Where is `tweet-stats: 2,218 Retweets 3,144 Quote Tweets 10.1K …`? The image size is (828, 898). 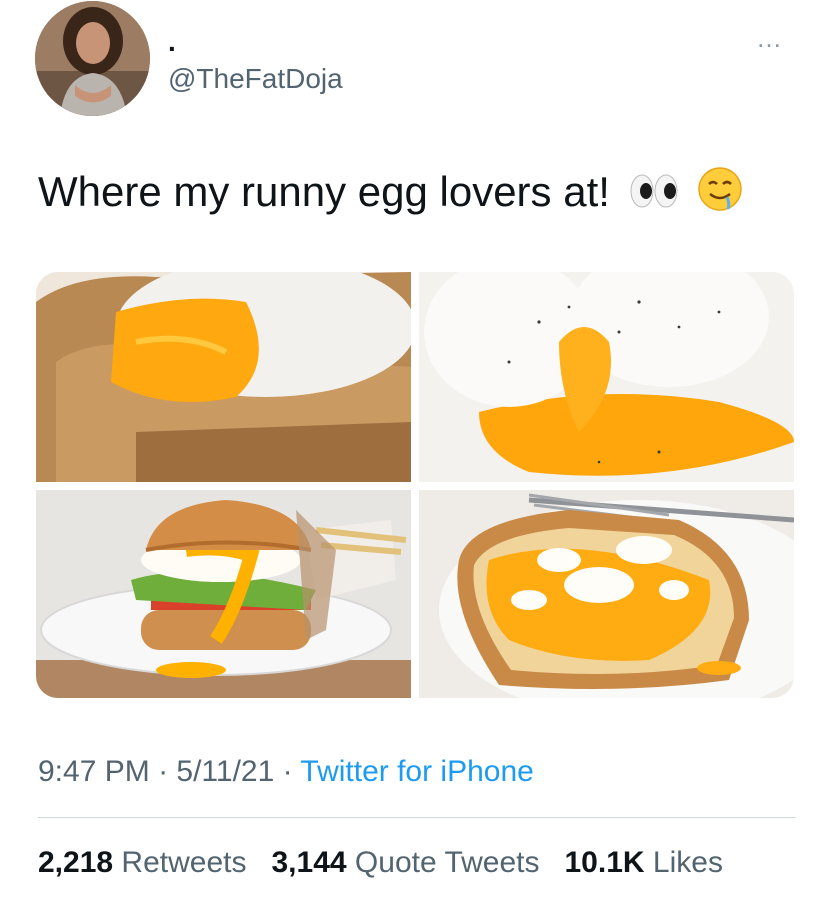 tweet-stats: 2,218 Retweets 3,144 Quote Tweets 10.1K … is located at coordinates (380, 863).